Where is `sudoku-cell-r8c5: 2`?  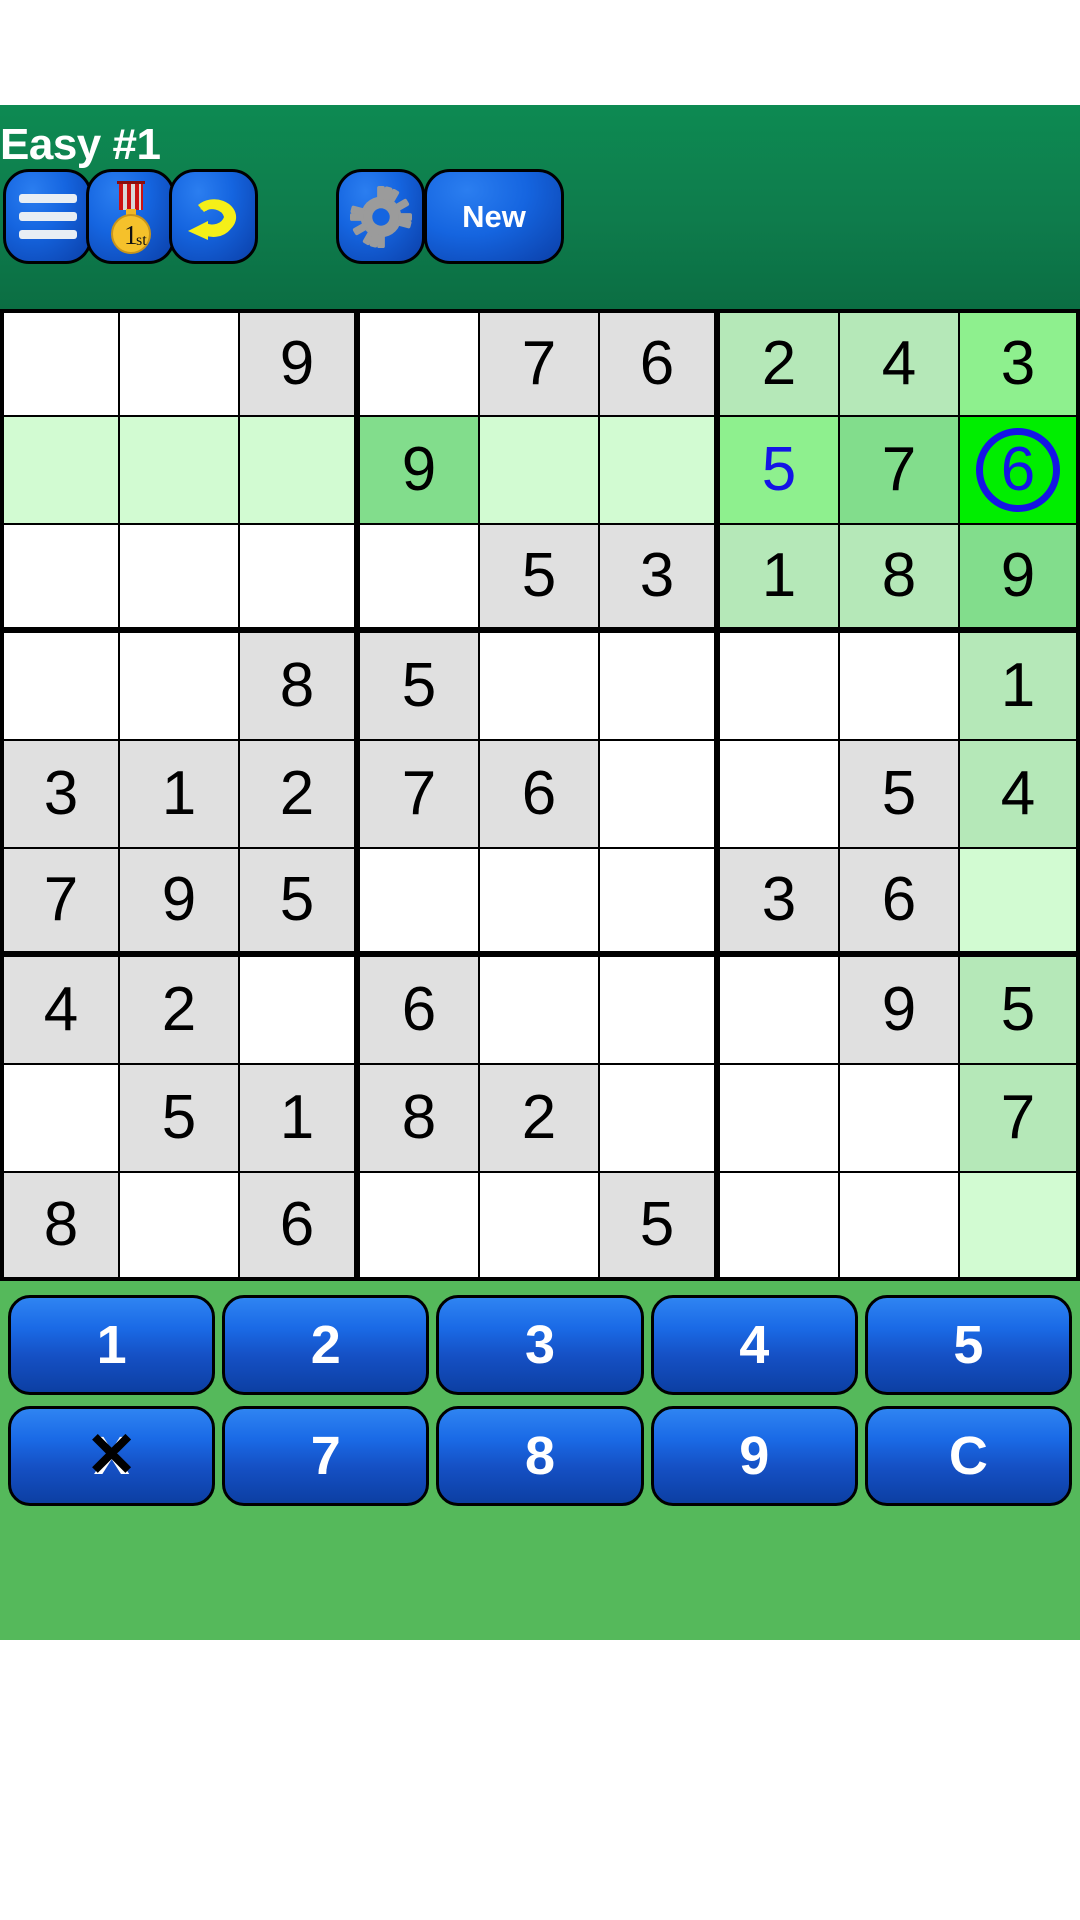 sudoku-cell-r8c5: 2 is located at coordinates (540, 1119).